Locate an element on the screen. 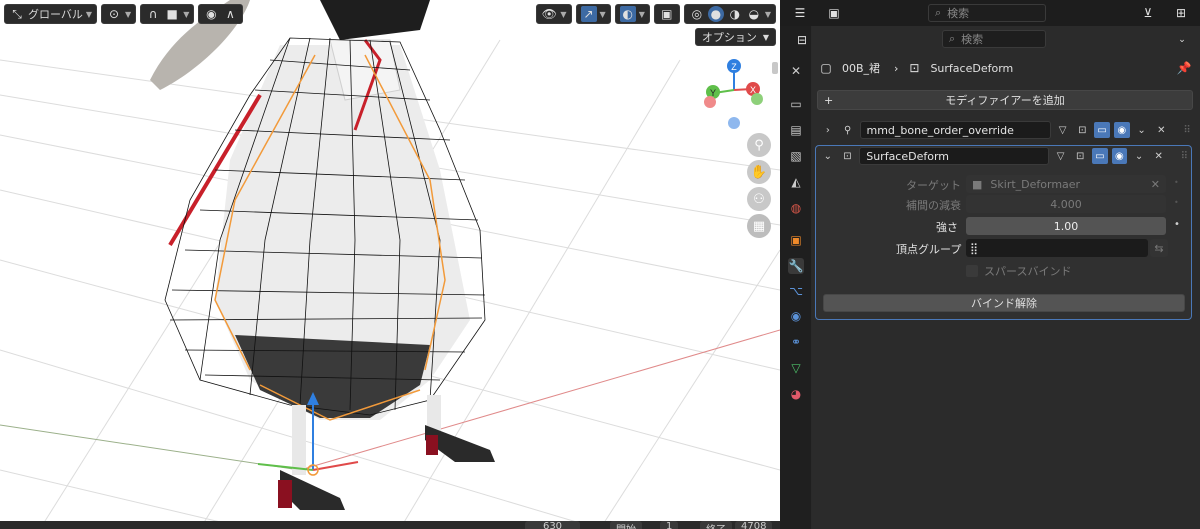 The height and width of the screenshot is (529, 1200). frame-start-value: 1 is located at coordinates (669, 525).